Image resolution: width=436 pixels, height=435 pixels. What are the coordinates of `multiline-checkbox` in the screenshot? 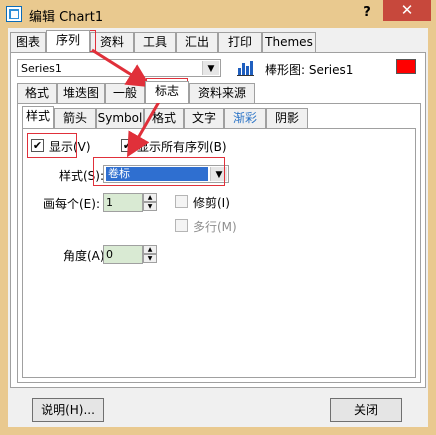 It's located at (181, 225).